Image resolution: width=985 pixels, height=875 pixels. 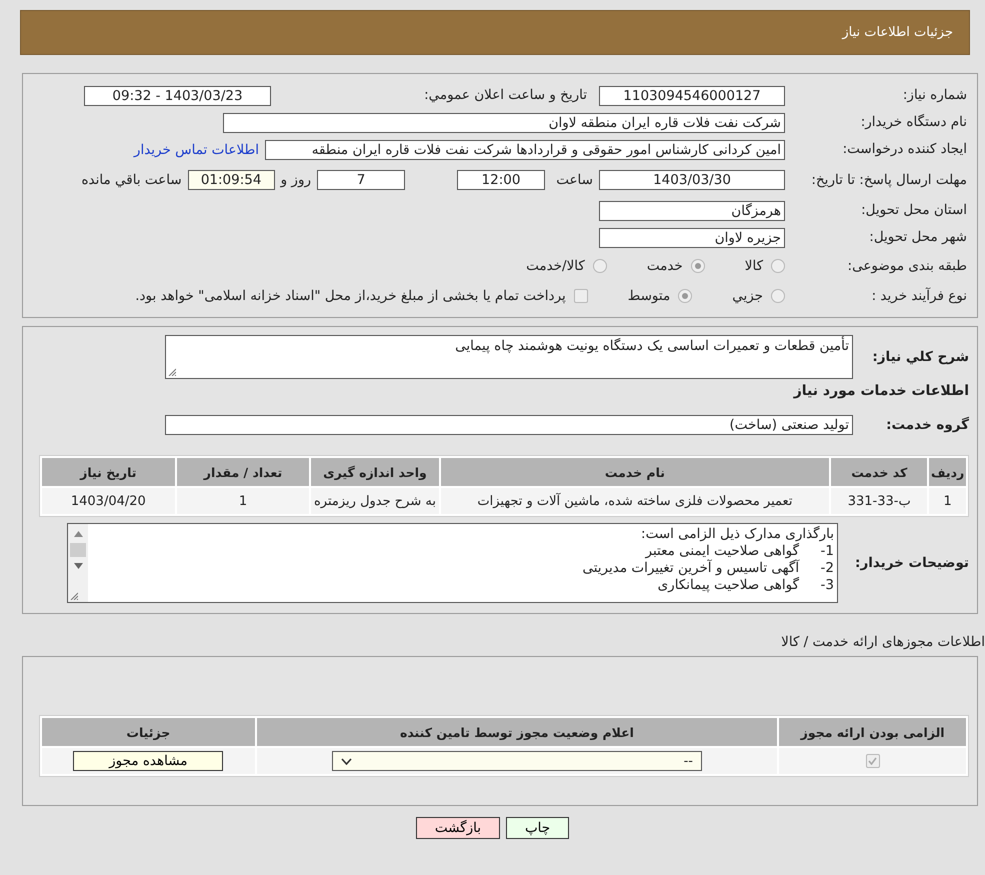 I want to click on note-line: بارگذاری مدارک ذیل الزامی است:, so click(x=737, y=534).